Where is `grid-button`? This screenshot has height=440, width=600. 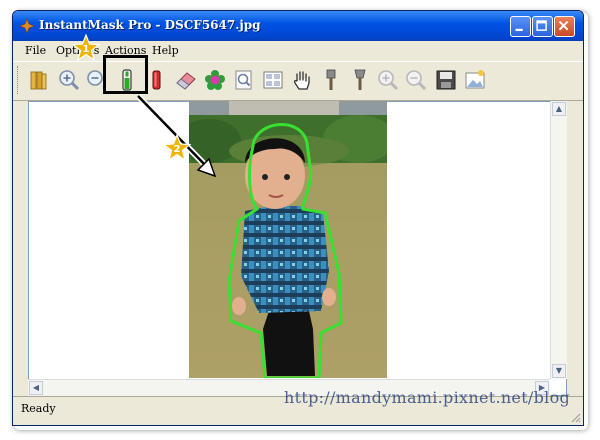
grid-button is located at coordinates (273, 80).